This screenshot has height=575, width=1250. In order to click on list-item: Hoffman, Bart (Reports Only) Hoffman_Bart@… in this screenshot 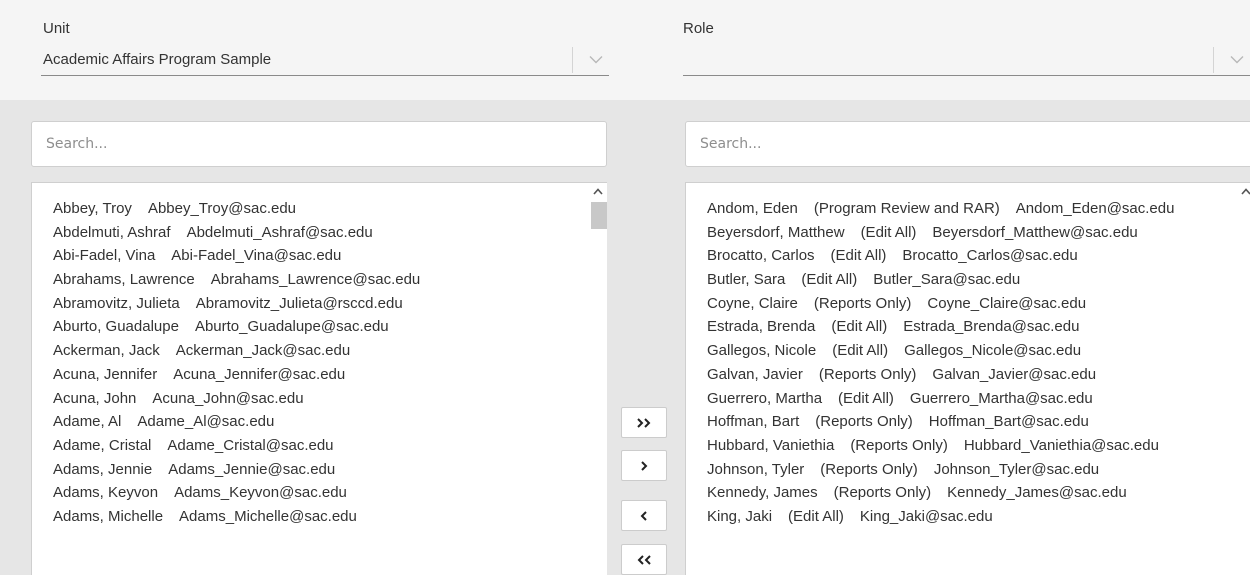, I will do `click(978, 422)`.